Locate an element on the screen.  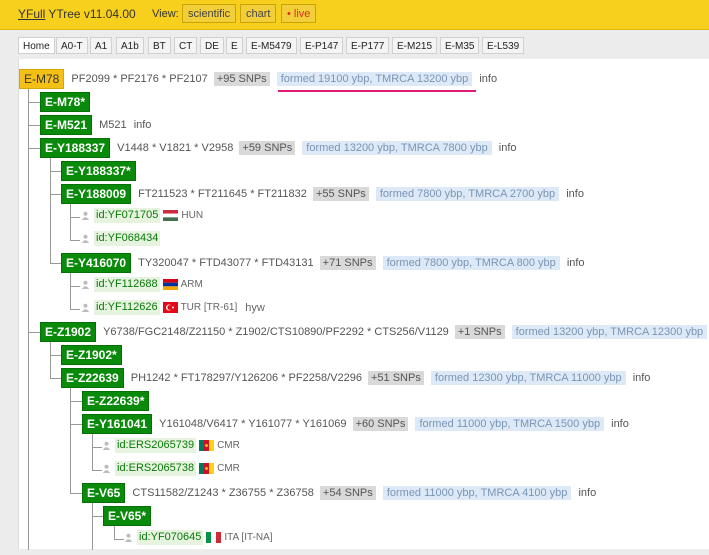
node-e-m521: E-M521 is located at coordinates (66, 125).